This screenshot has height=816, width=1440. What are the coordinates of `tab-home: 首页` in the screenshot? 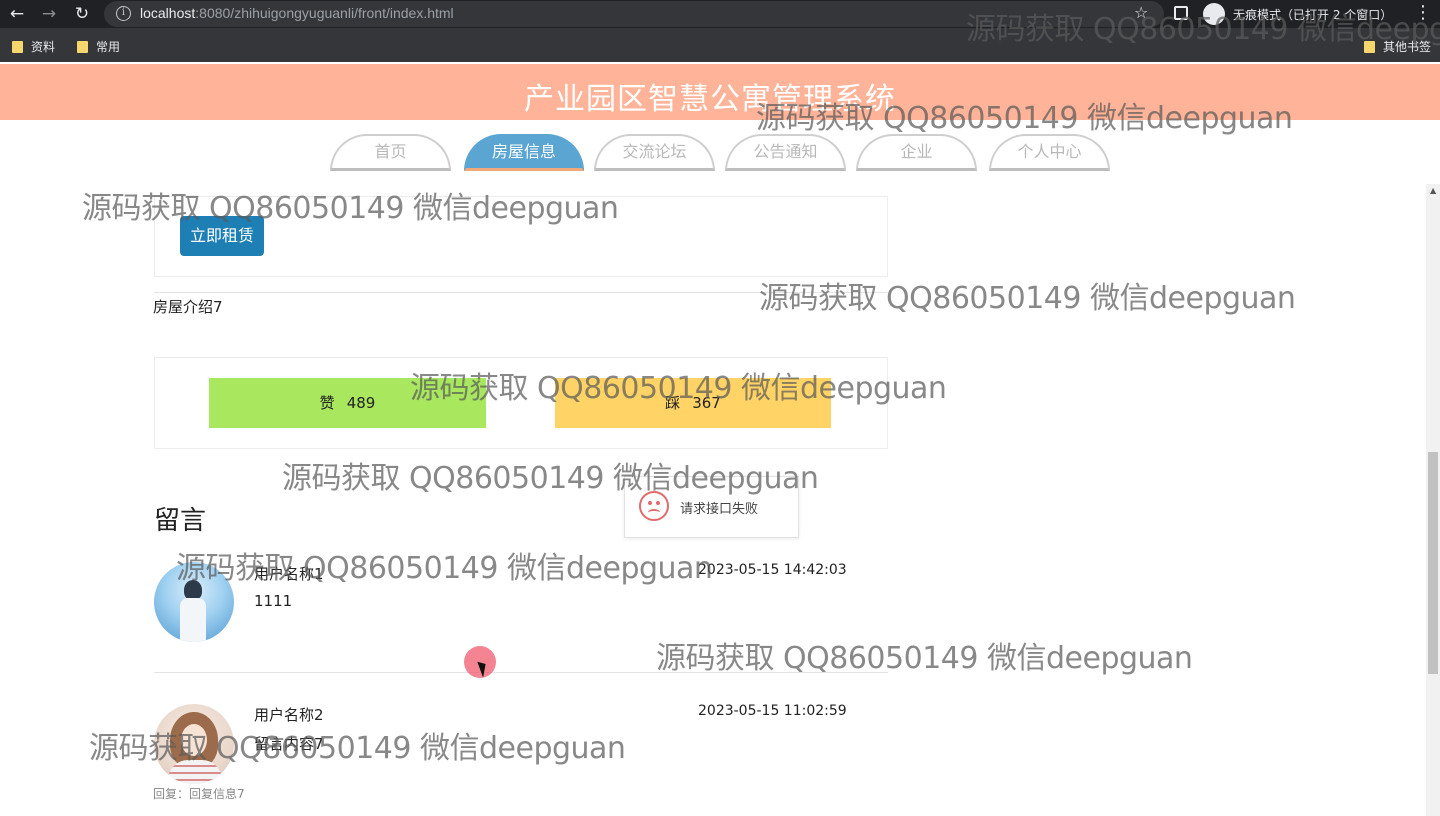 It's located at (390, 152).